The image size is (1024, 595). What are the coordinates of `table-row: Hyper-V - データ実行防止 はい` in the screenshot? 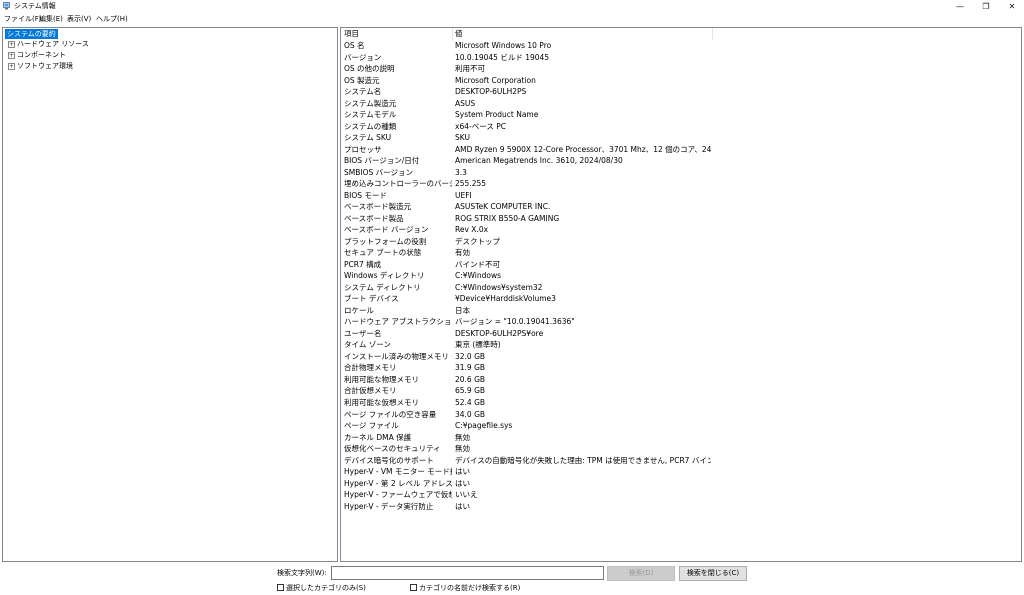 It's located at (681, 507).